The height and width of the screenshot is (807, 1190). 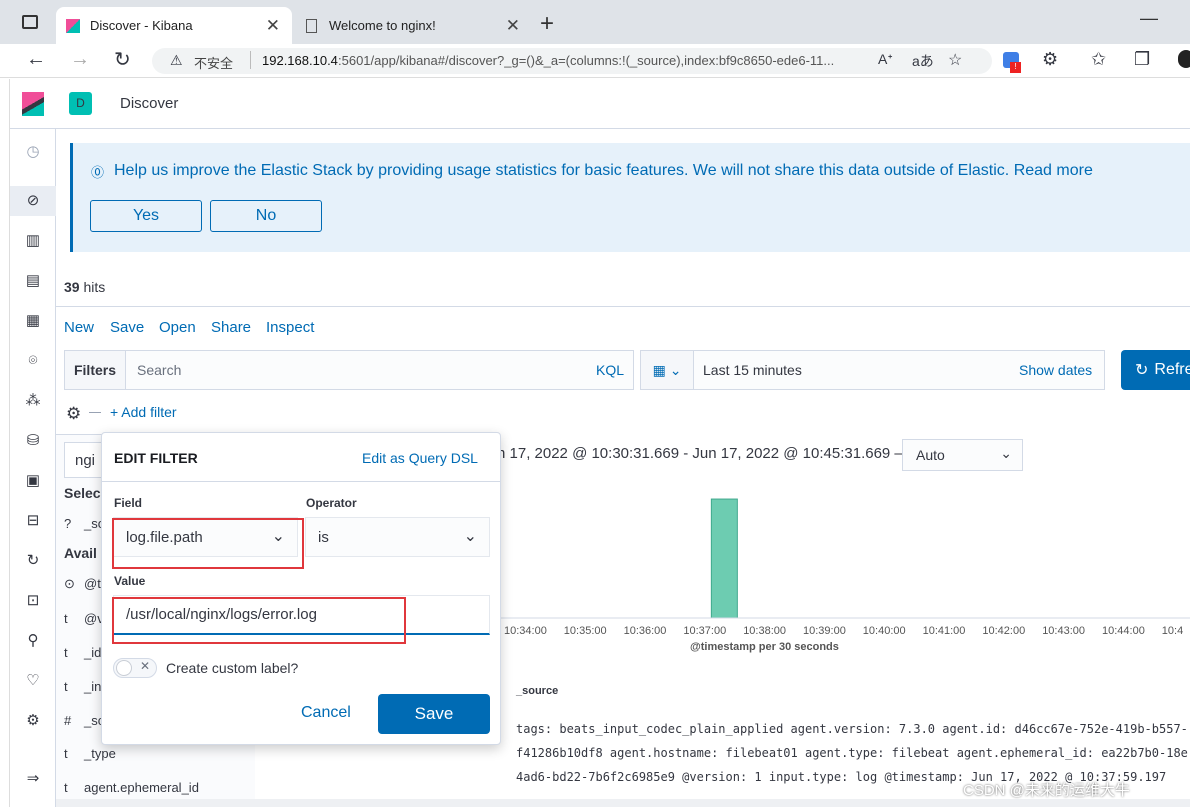 I want to click on kibana-logo-icon, so click(x=33, y=104).